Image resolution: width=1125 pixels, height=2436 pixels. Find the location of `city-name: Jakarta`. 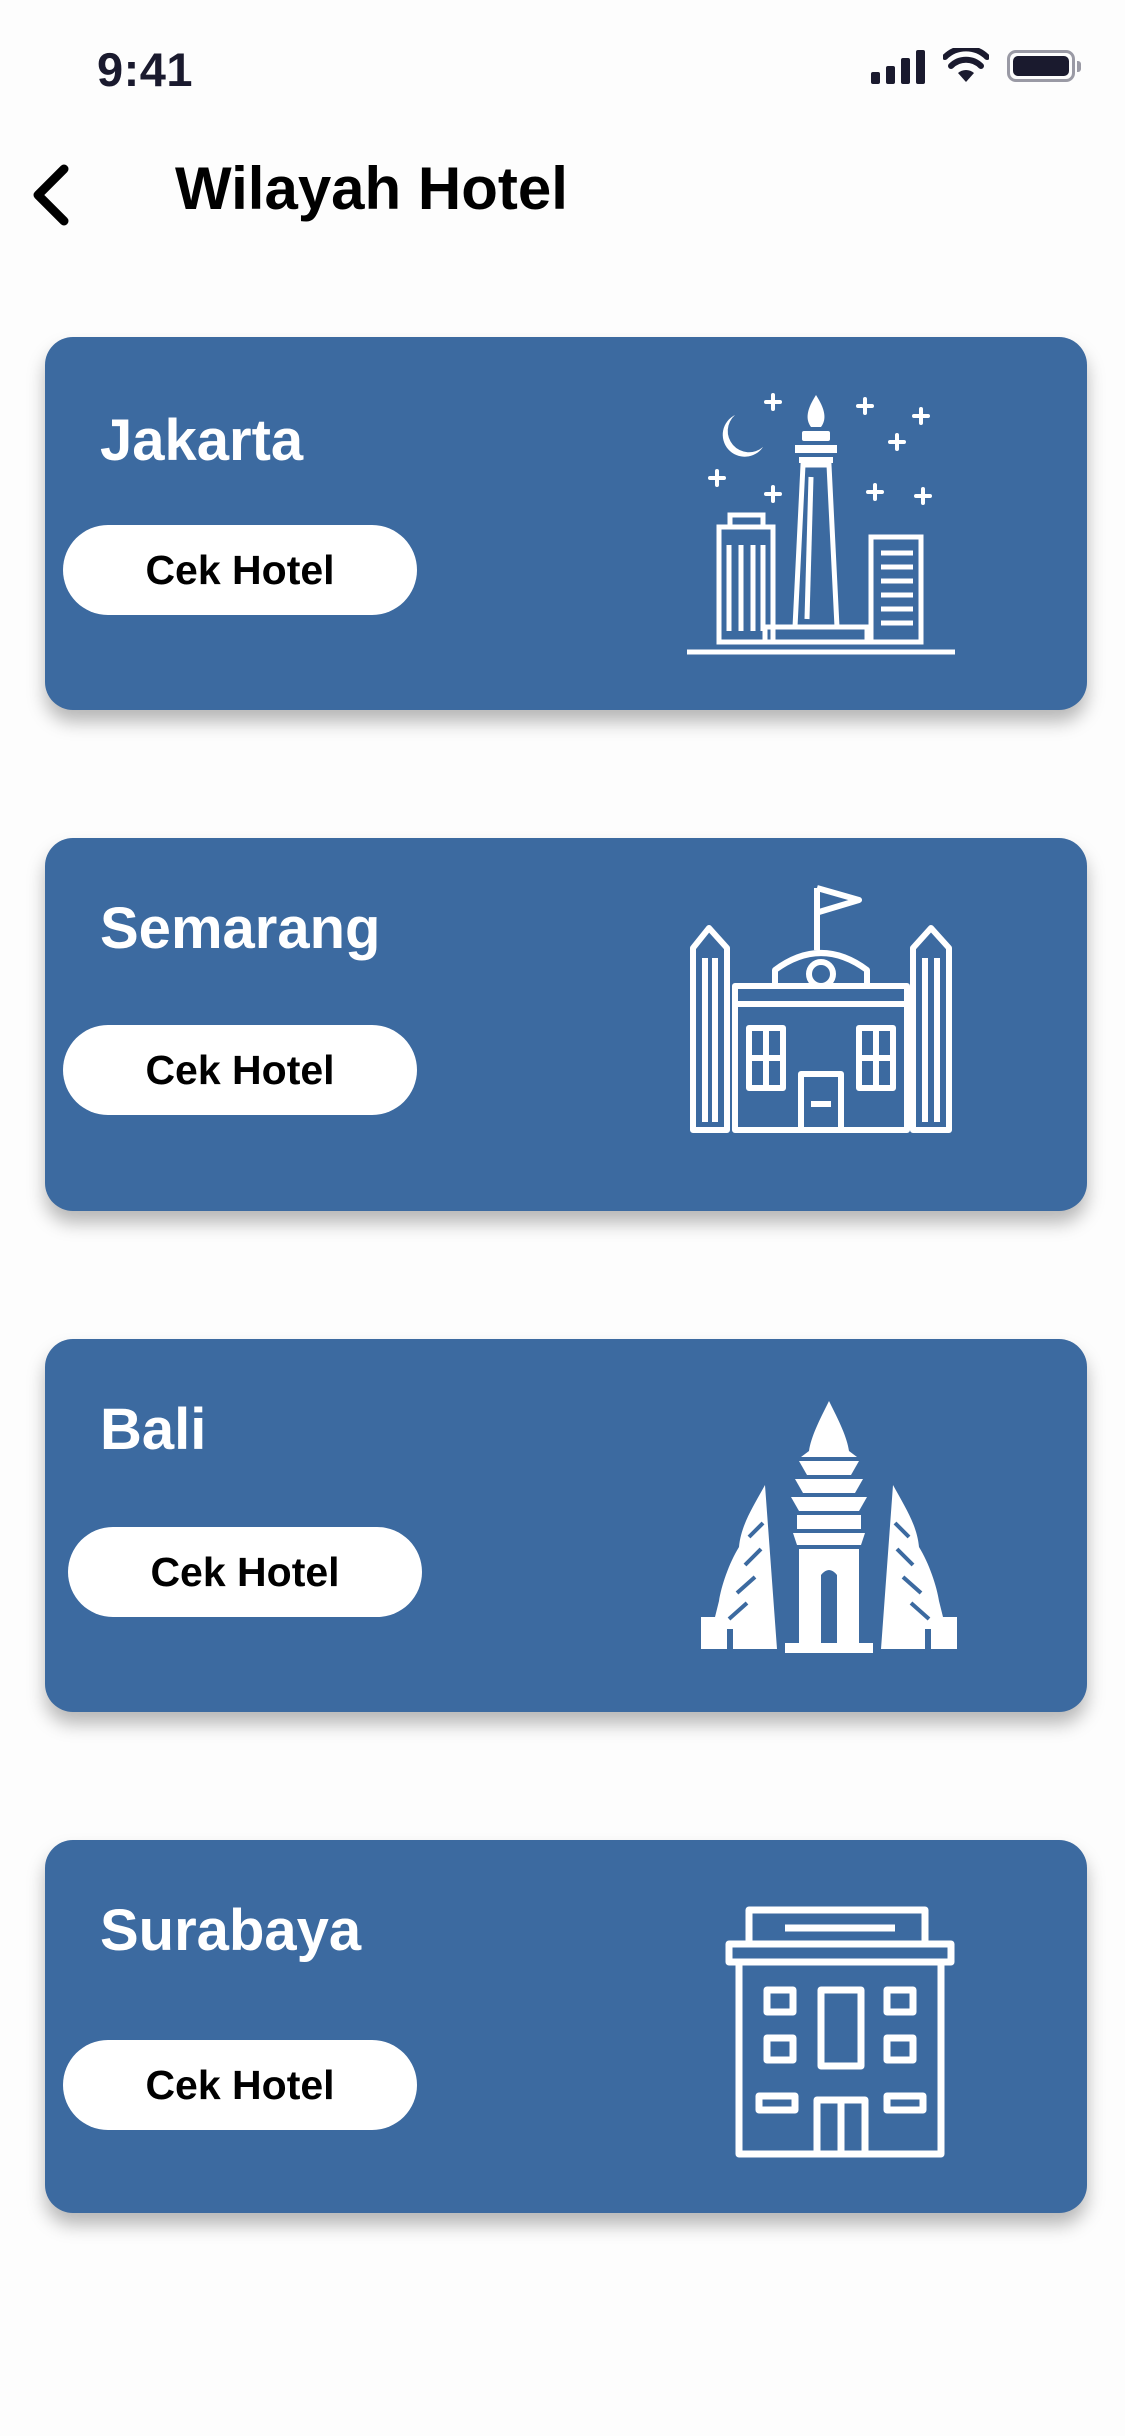

city-name: Jakarta is located at coordinates (202, 440).